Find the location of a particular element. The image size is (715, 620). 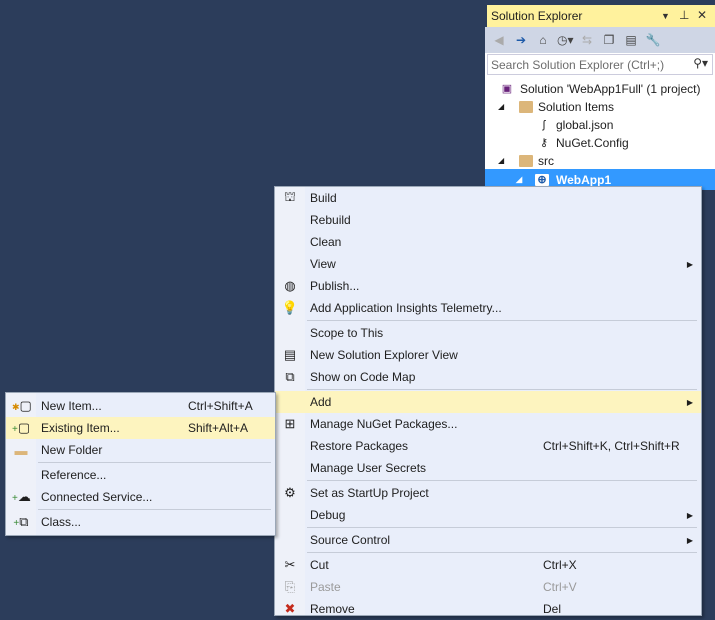

menu-item-paste: ⎘ Paste Ctrl+V is located at coordinates (488, 587).